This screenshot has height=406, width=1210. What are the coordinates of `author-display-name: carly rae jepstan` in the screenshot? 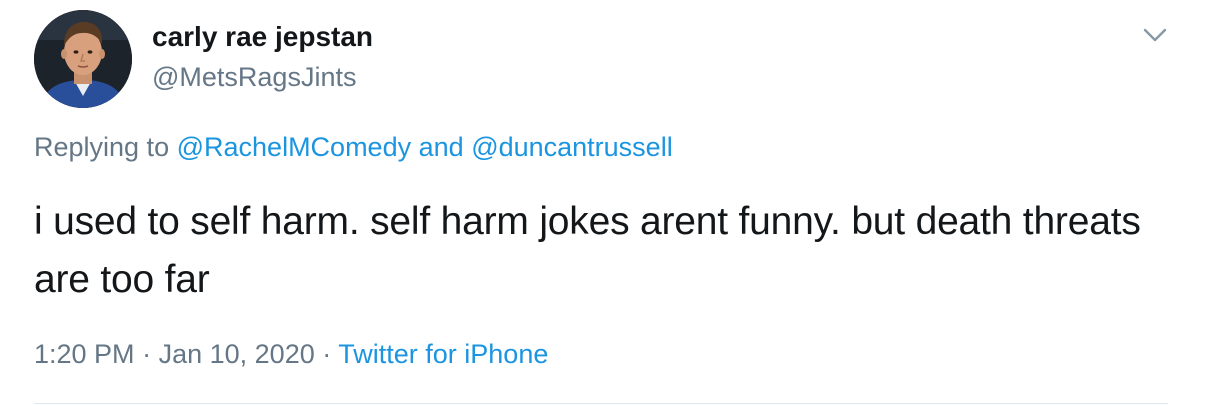 It's located at (262, 37).